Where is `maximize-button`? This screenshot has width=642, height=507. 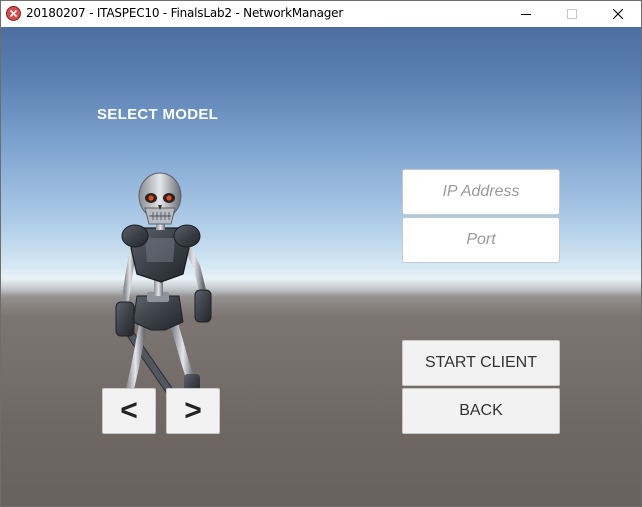
maximize-button is located at coordinates (572, 14).